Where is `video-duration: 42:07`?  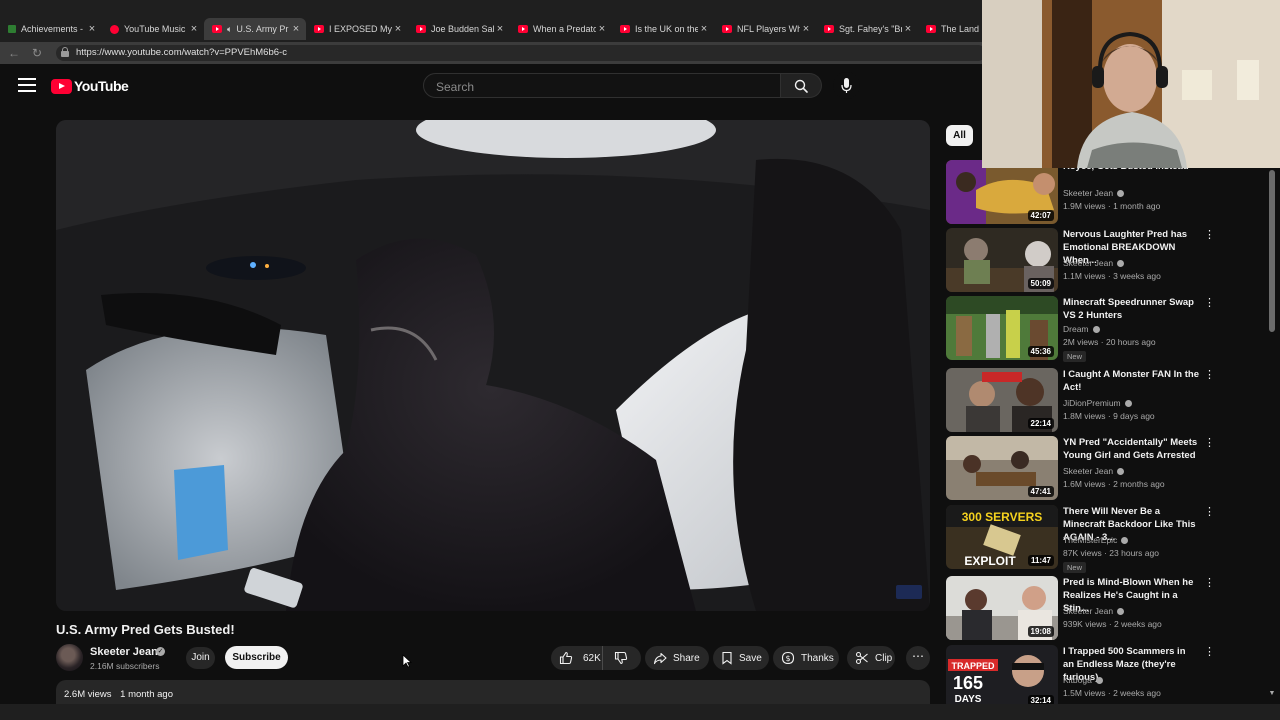 video-duration: 42:07 is located at coordinates (1040, 215).